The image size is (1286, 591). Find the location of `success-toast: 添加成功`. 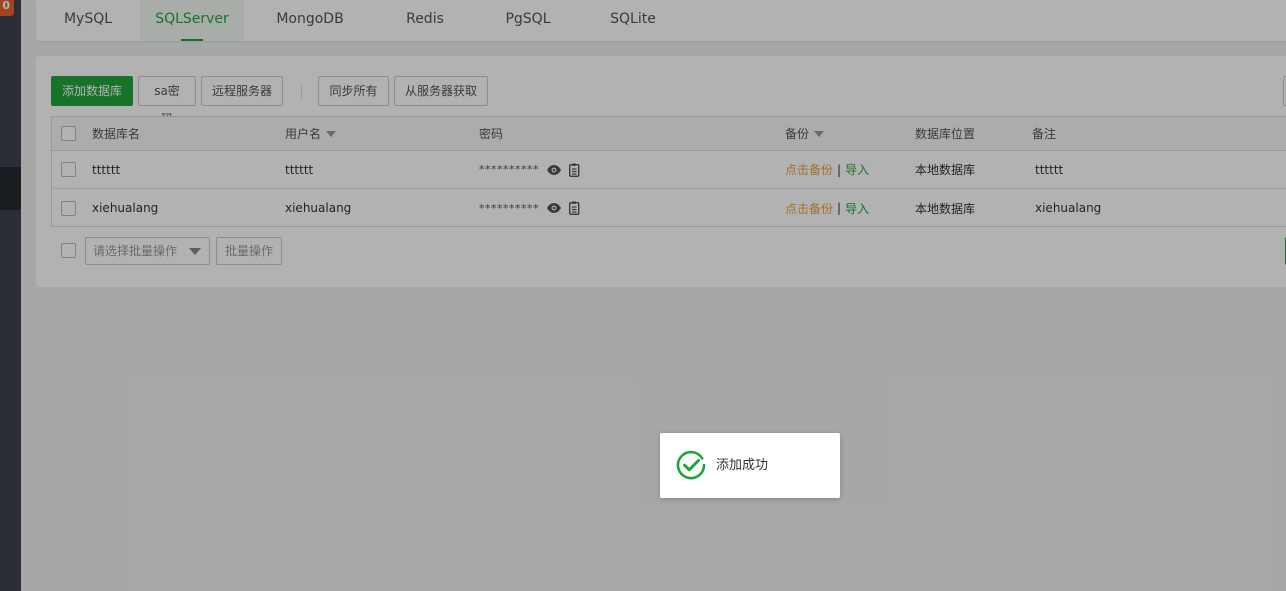

success-toast: 添加成功 is located at coordinates (750, 465).